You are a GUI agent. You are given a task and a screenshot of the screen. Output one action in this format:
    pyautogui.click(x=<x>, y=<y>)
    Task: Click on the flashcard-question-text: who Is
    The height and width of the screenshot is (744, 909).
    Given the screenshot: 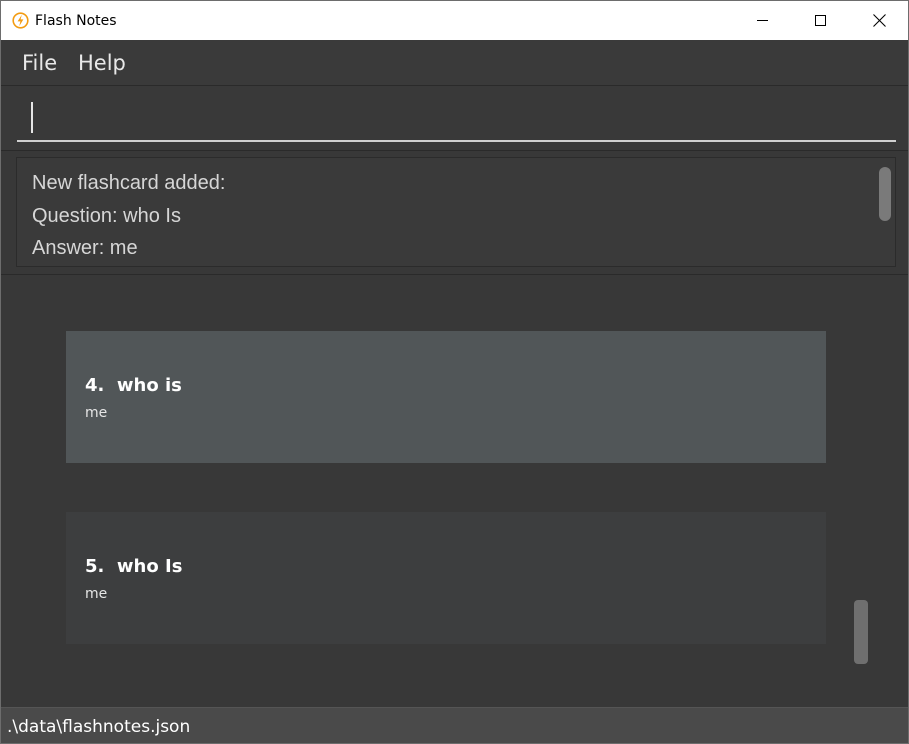 What is the action you would take?
    pyautogui.click(x=149, y=566)
    